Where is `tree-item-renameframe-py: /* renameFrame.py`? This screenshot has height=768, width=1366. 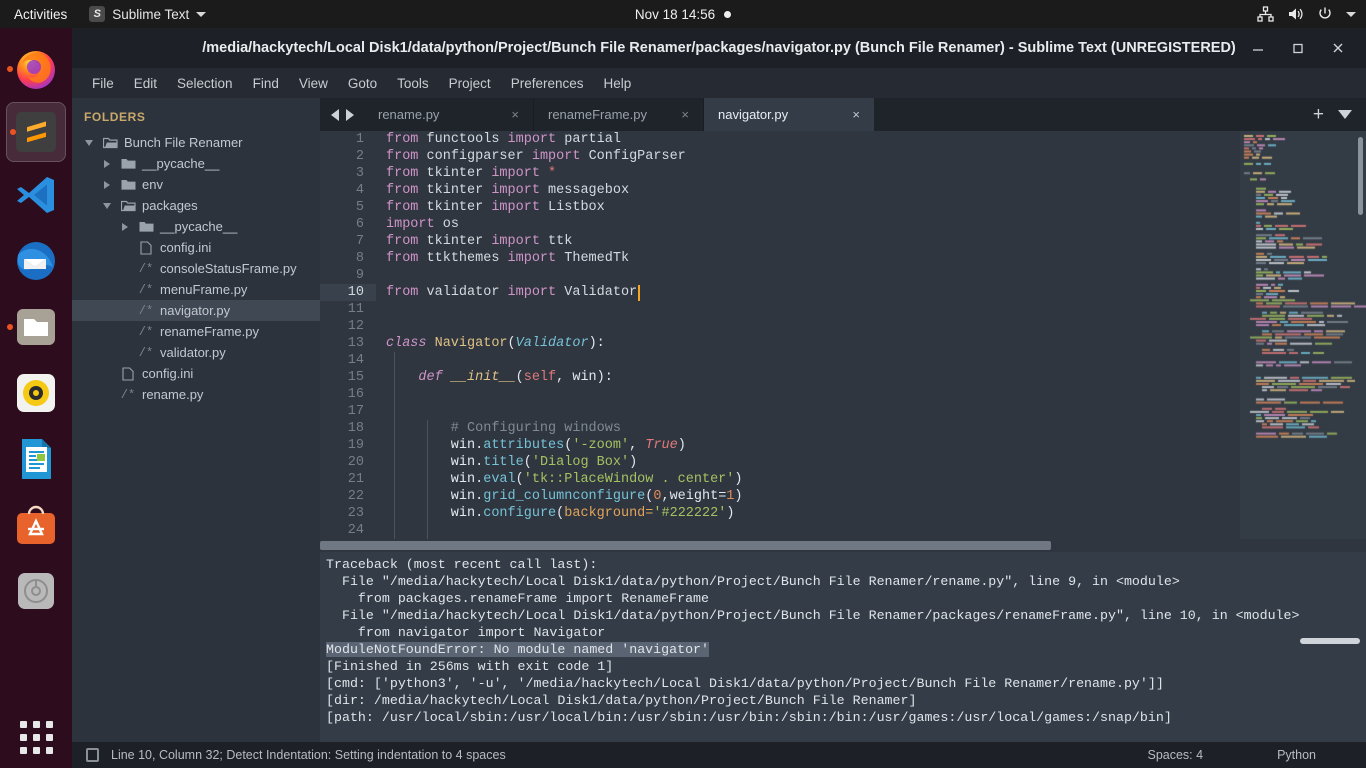
tree-item-renameframe-py: /* renameFrame.py is located at coordinates (196, 331).